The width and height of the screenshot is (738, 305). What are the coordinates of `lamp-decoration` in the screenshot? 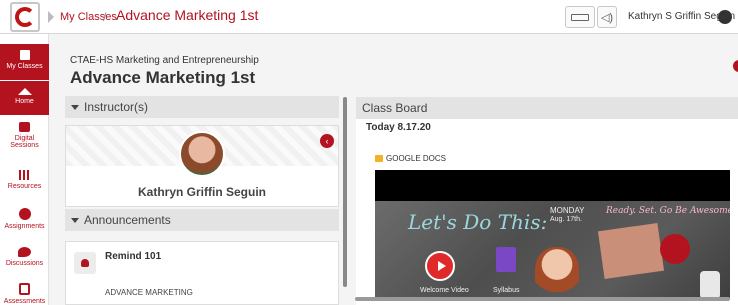 It's located at (710, 285).